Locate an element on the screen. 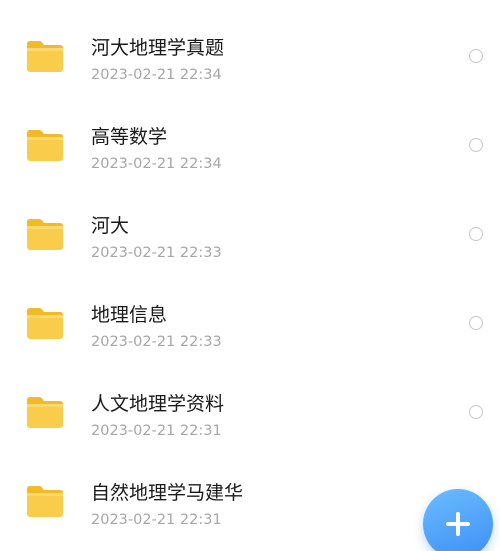  add-button is located at coordinates (458, 520).